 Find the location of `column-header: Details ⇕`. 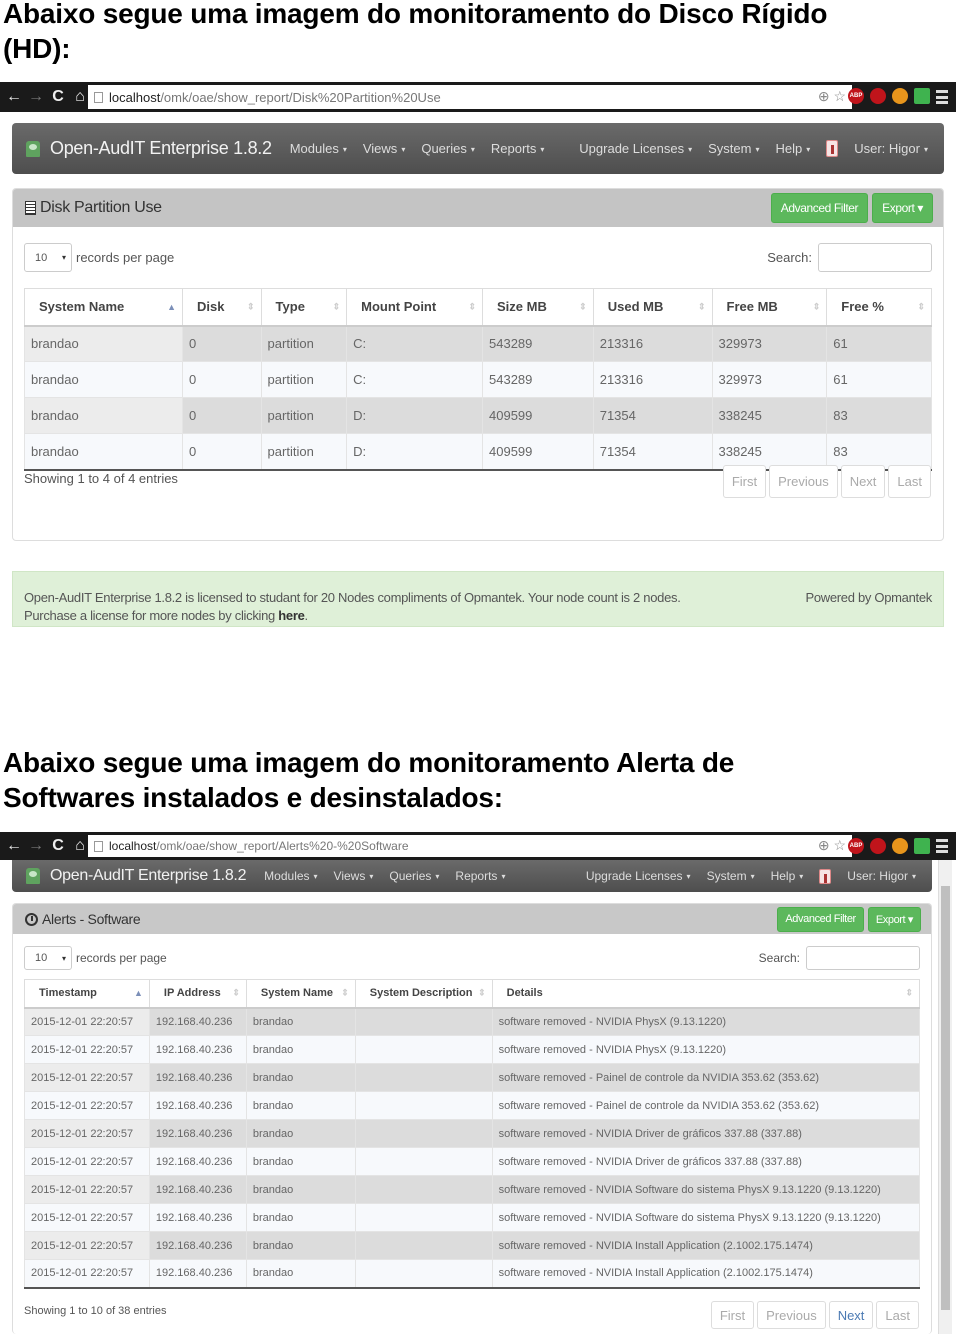

column-header: Details ⇕ is located at coordinates (706, 994).